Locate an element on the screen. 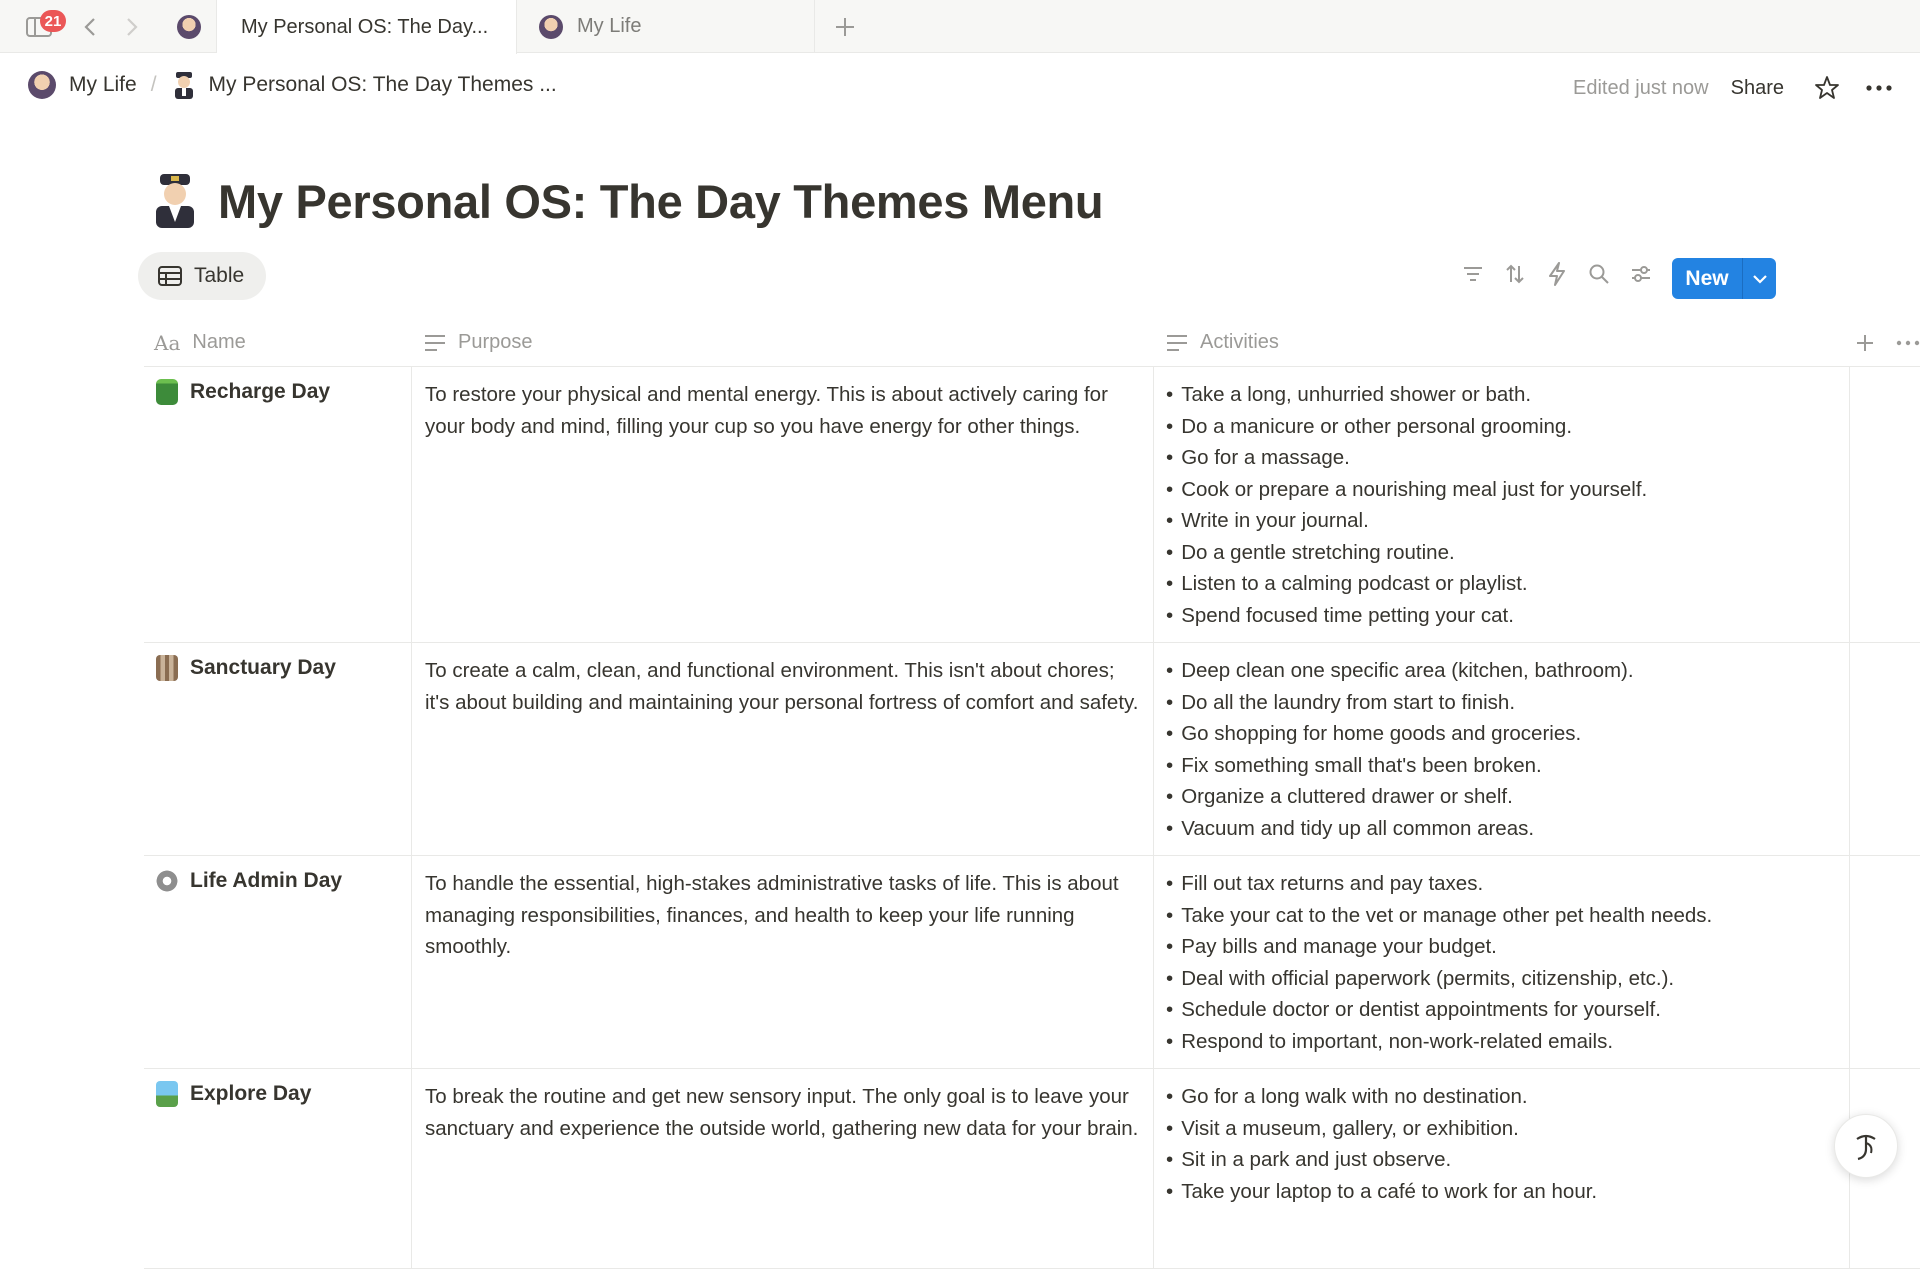 The height and width of the screenshot is (1269, 1920). add-column-button is located at coordinates (1871, 342).